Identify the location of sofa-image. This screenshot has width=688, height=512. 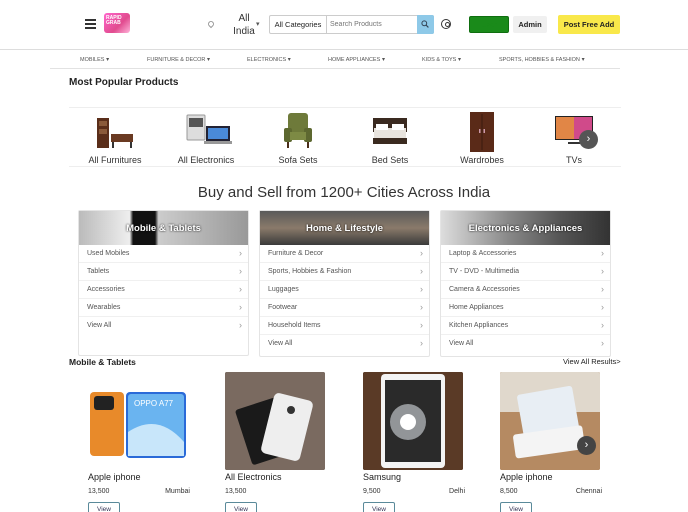
(298, 131).